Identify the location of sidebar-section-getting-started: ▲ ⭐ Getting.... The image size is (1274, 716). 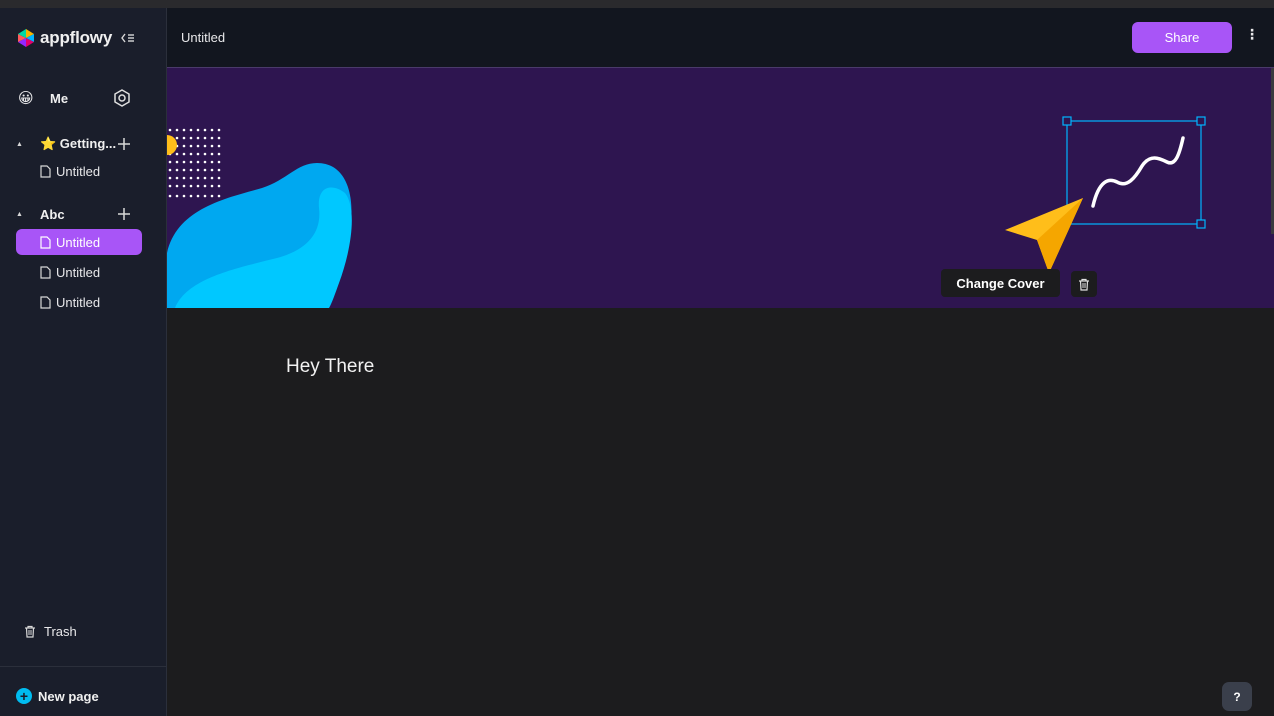
(79, 144).